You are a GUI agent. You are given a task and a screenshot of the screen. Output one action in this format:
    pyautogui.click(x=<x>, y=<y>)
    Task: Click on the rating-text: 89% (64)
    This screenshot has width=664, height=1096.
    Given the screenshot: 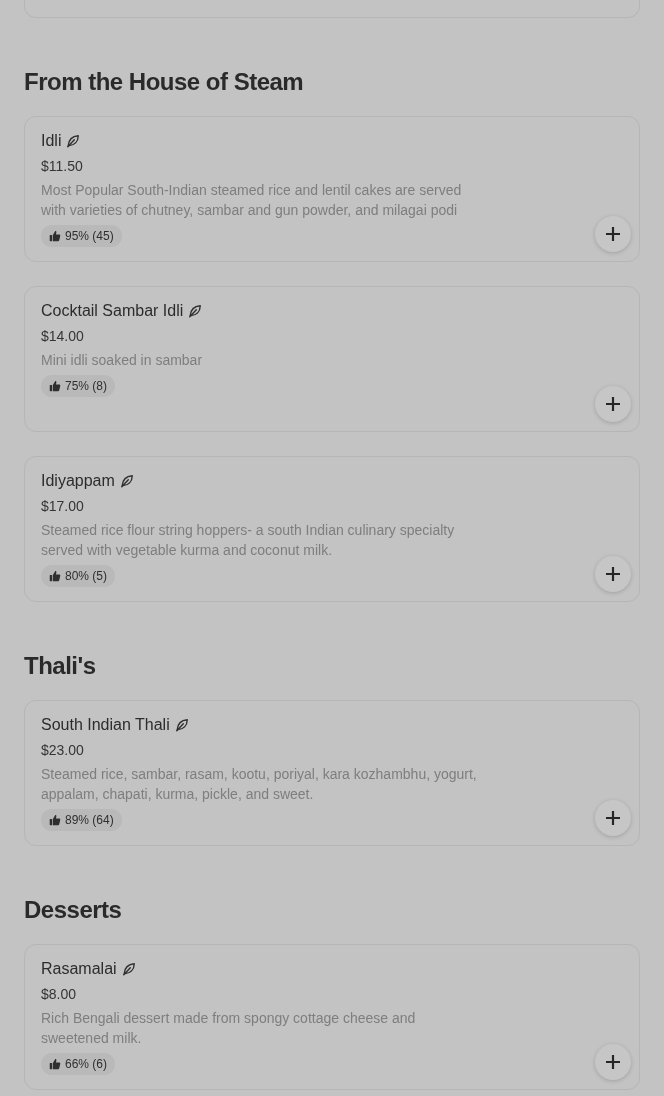 What is the action you would take?
    pyautogui.click(x=89, y=820)
    